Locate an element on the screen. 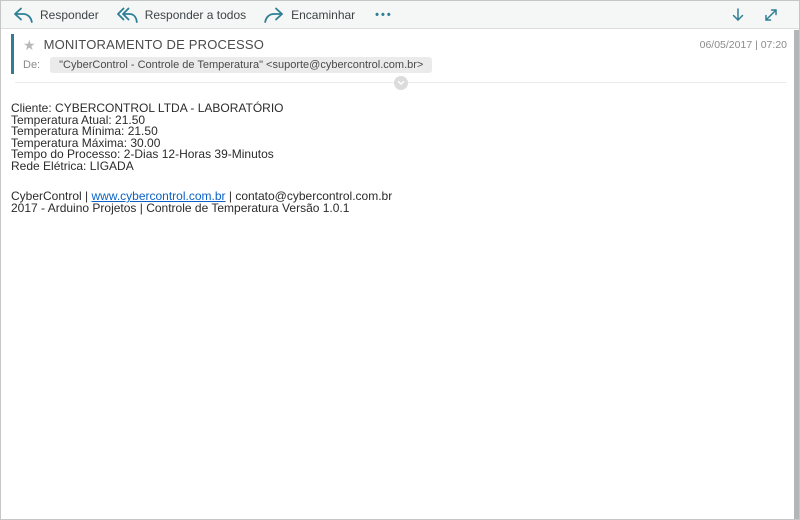 This screenshot has height=520, width=800. vertical-scrollbar is located at coordinates (796, 274).